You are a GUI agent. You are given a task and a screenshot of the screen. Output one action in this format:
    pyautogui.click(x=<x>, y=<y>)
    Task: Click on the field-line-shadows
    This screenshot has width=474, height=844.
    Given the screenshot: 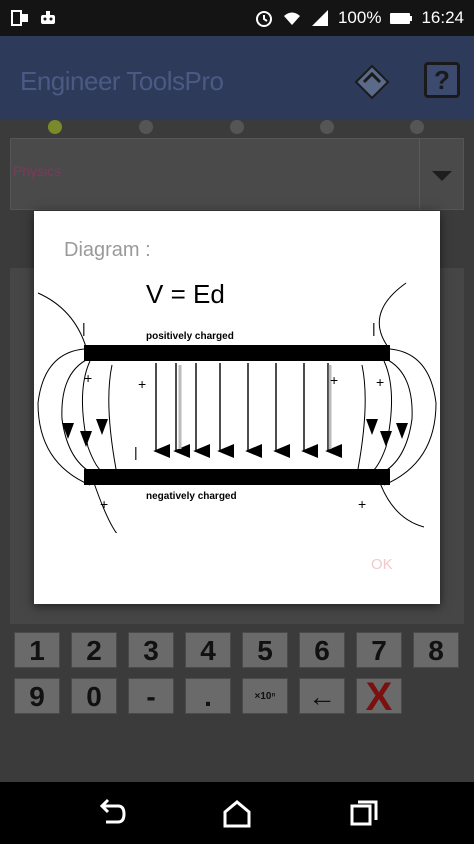 What is the action you would take?
    pyautogui.click(x=255, y=407)
    